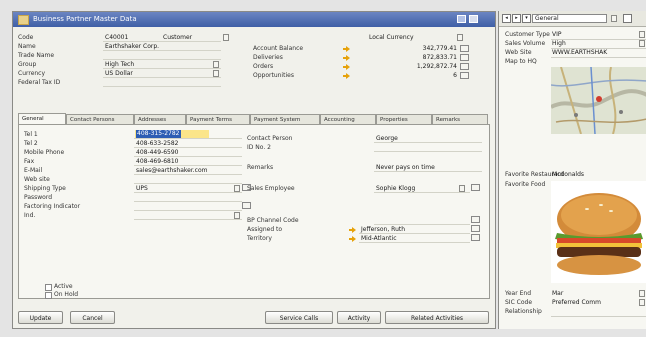  Describe the element at coordinates (237, 188) in the screenshot. I see `shipping-type-dropdown-icon` at that location.